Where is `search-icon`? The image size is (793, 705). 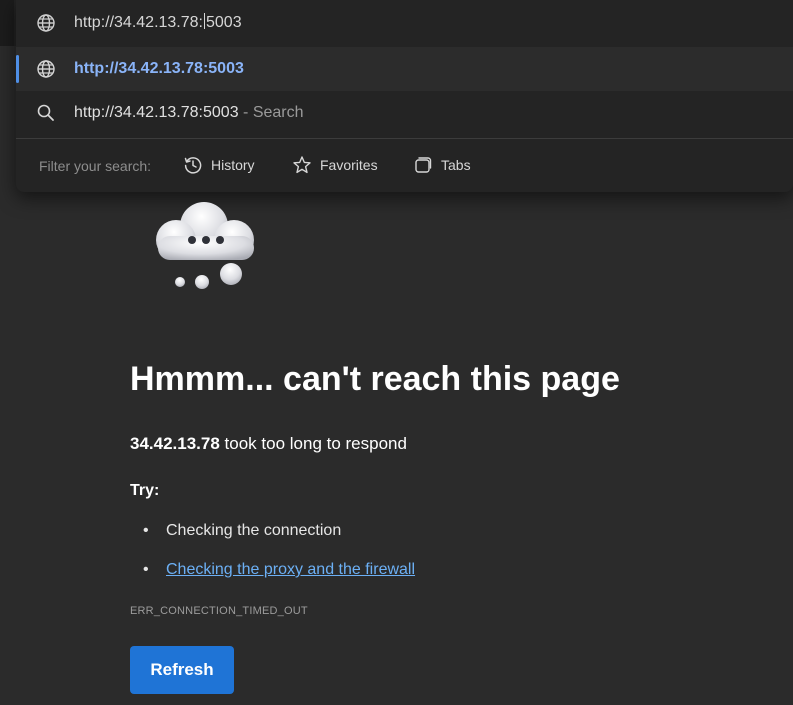 search-icon is located at coordinates (45, 112).